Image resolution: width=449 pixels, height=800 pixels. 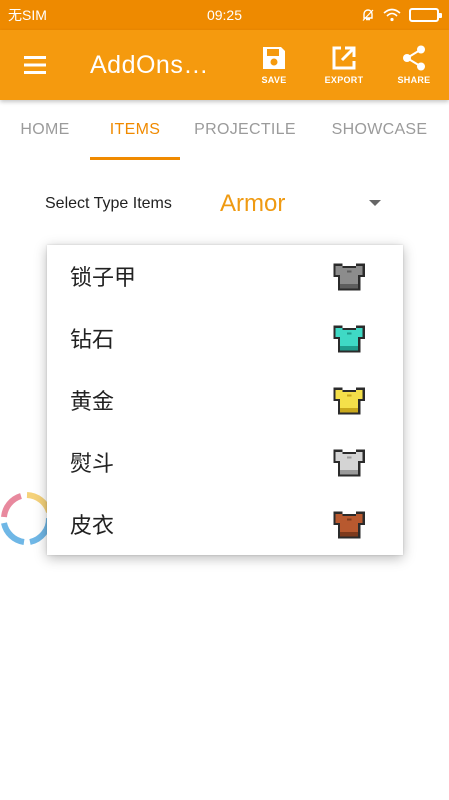 I want to click on select-type-value: Armor, so click(x=252, y=204).